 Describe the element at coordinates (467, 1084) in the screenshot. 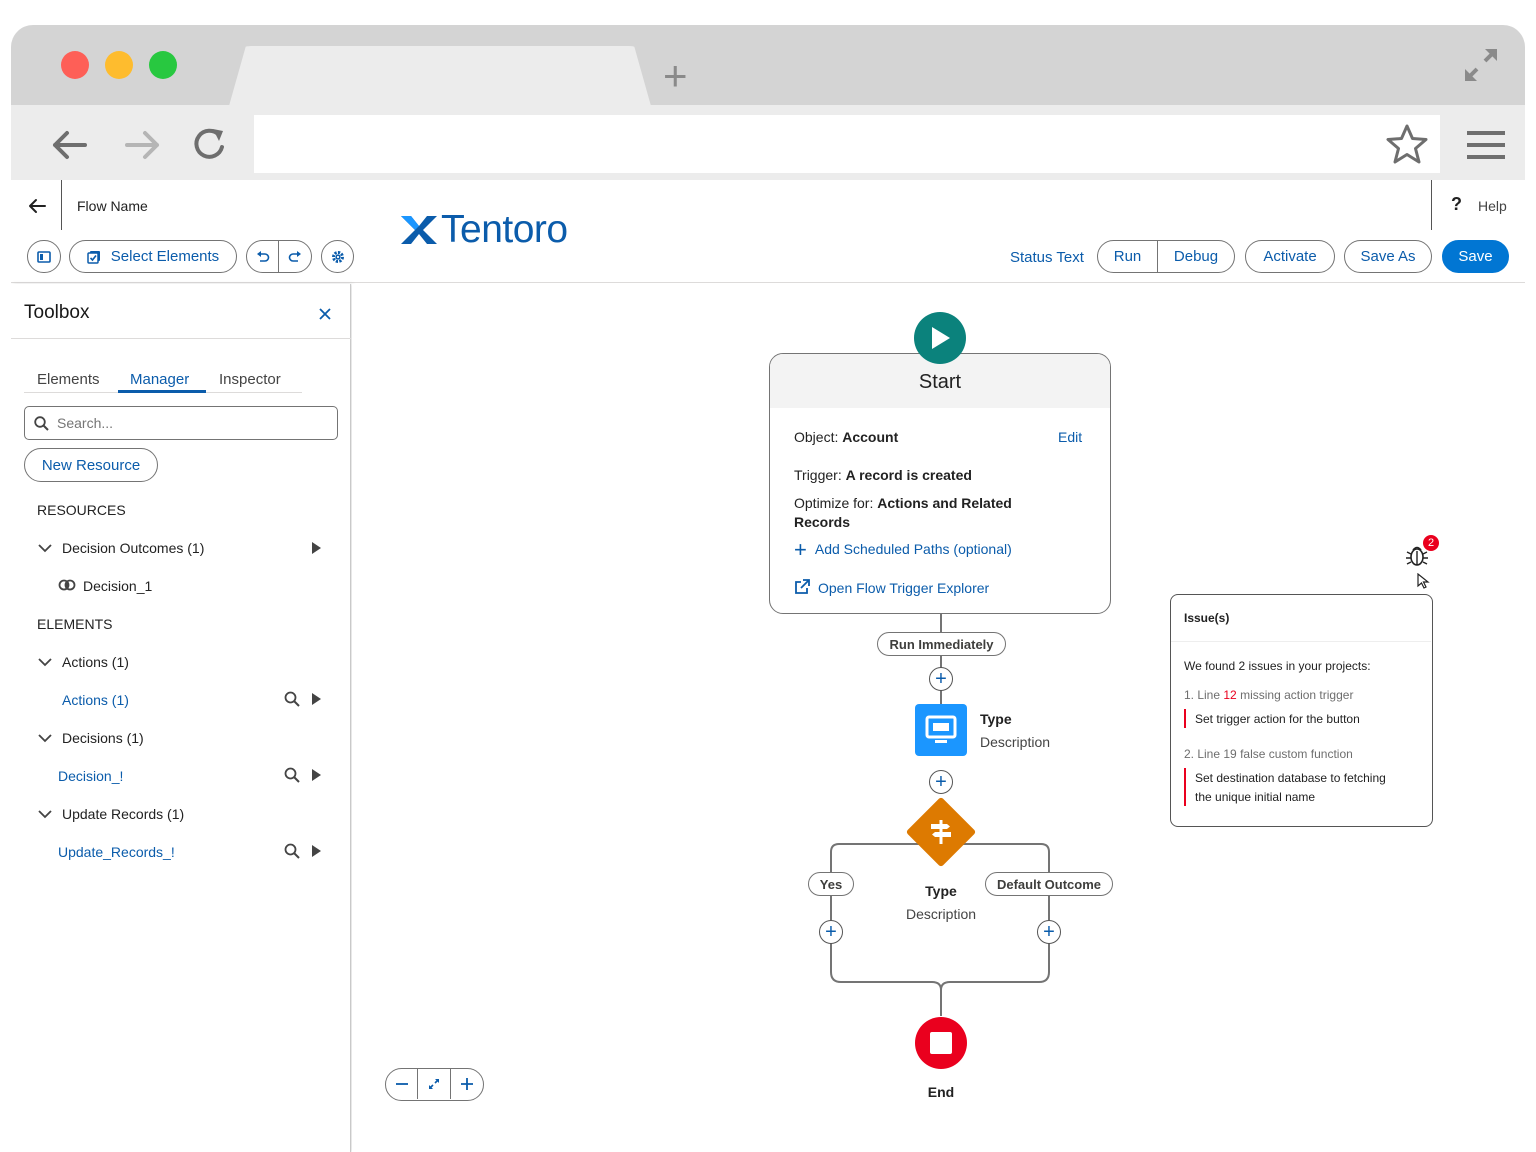

I see `zoom-in-button` at that location.